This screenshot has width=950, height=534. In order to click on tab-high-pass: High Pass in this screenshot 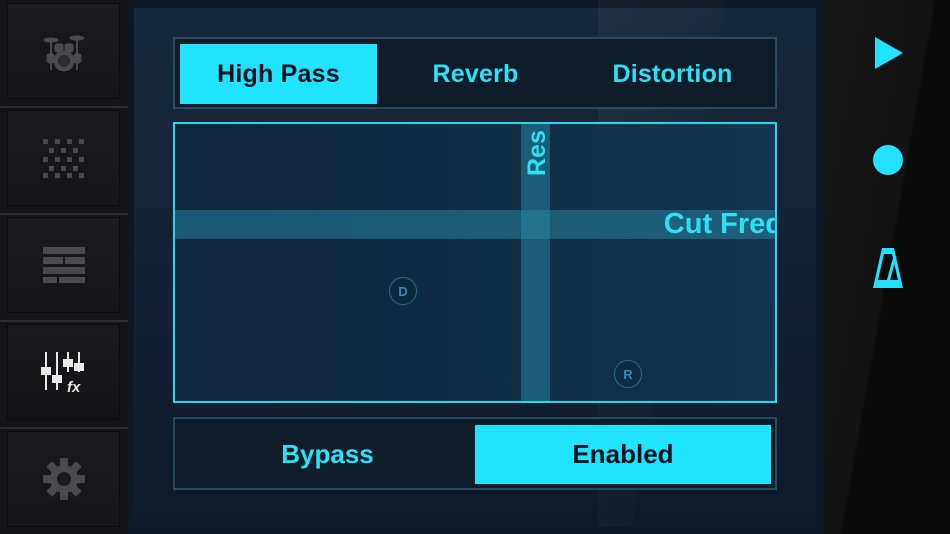, I will do `click(278, 74)`.